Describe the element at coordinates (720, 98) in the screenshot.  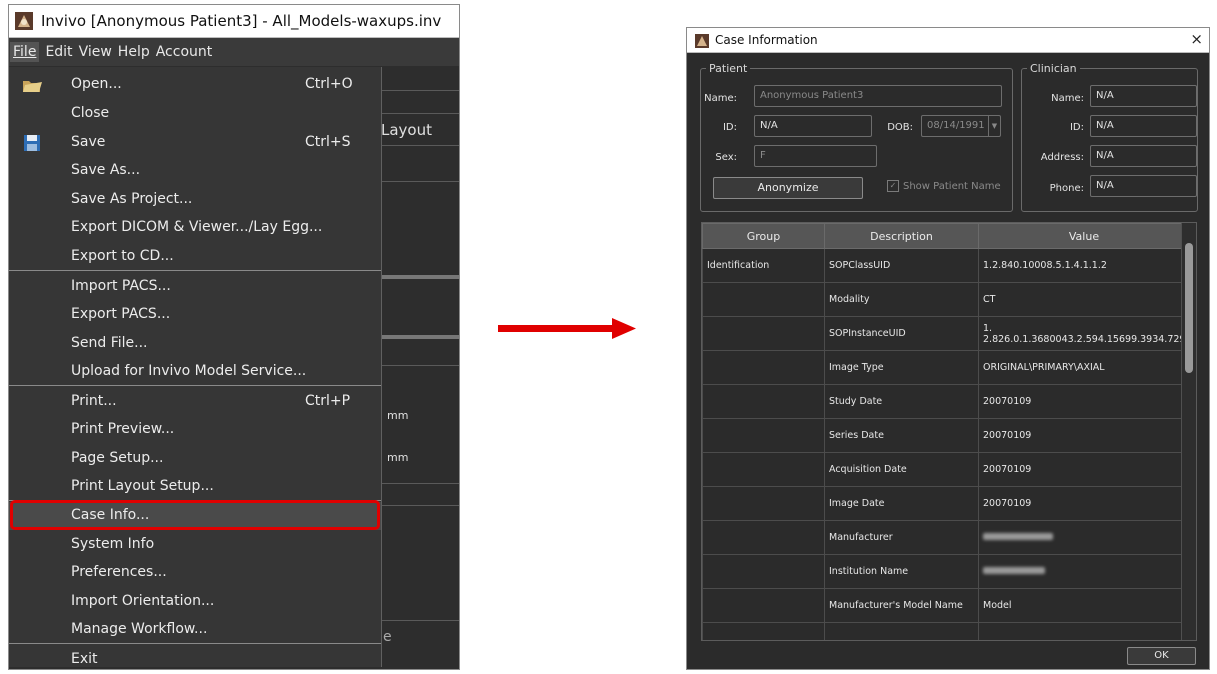
I see `patient-name-label: Name:` at that location.